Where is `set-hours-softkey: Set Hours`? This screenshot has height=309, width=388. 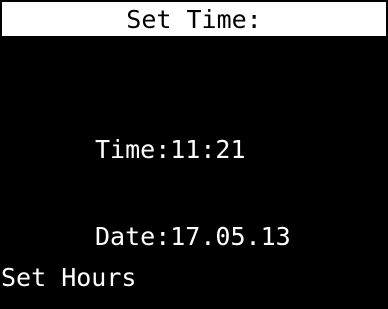 set-hours-softkey: Set Hours is located at coordinates (68, 277).